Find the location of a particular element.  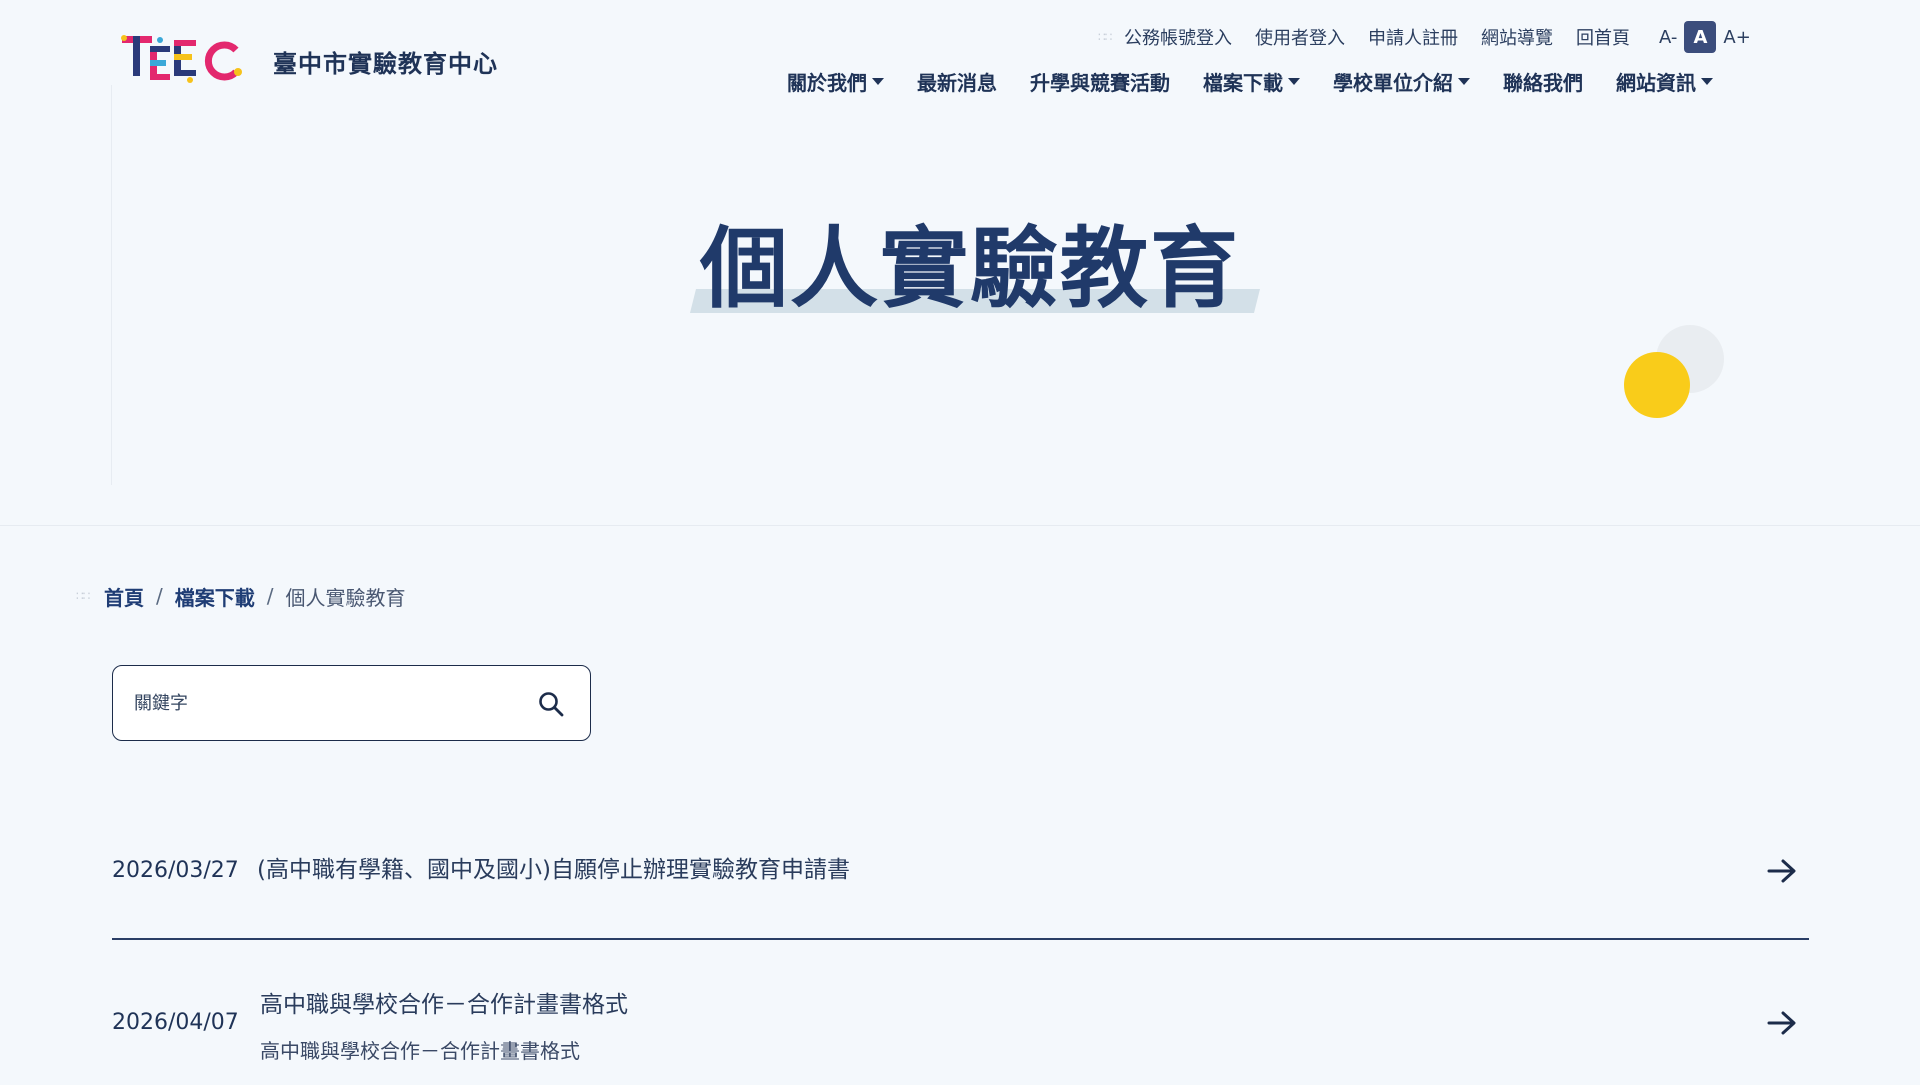

font-size-switcher: A- A A+ is located at coordinates (1705, 37).